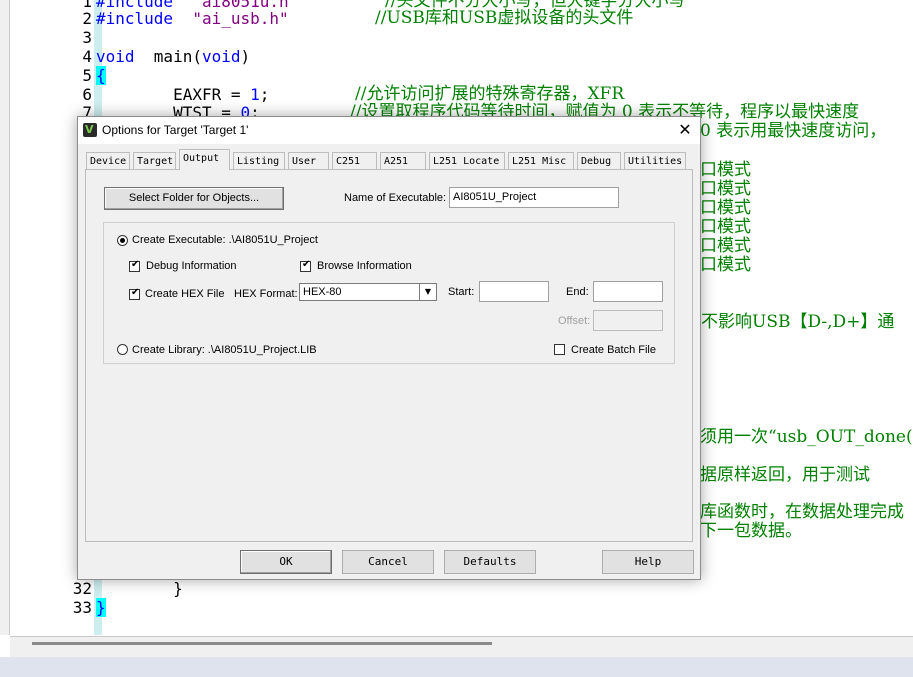 This screenshot has height=677, width=913. What do you see at coordinates (368, 292) in the screenshot?
I see `hex-format-select: HEX-80 ▼` at bounding box center [368, 292].